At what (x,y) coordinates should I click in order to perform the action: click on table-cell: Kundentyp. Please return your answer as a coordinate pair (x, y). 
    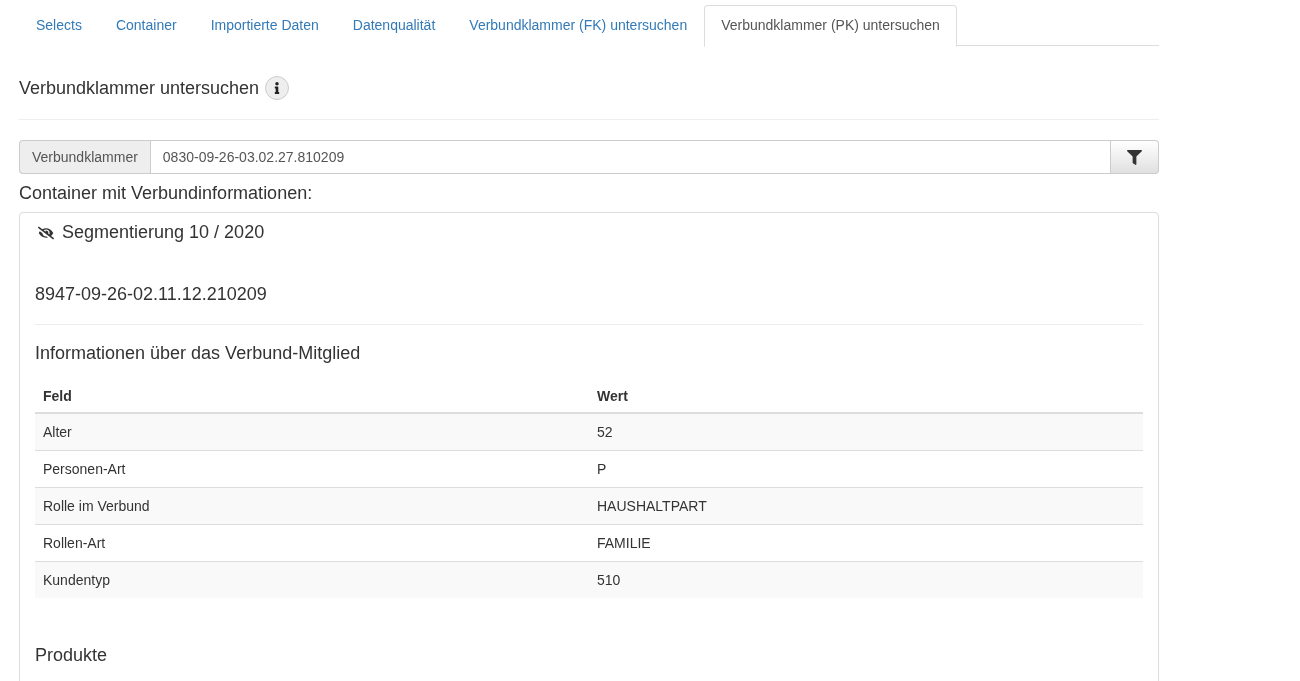
    Looking at the image, I should click on (312, 579).